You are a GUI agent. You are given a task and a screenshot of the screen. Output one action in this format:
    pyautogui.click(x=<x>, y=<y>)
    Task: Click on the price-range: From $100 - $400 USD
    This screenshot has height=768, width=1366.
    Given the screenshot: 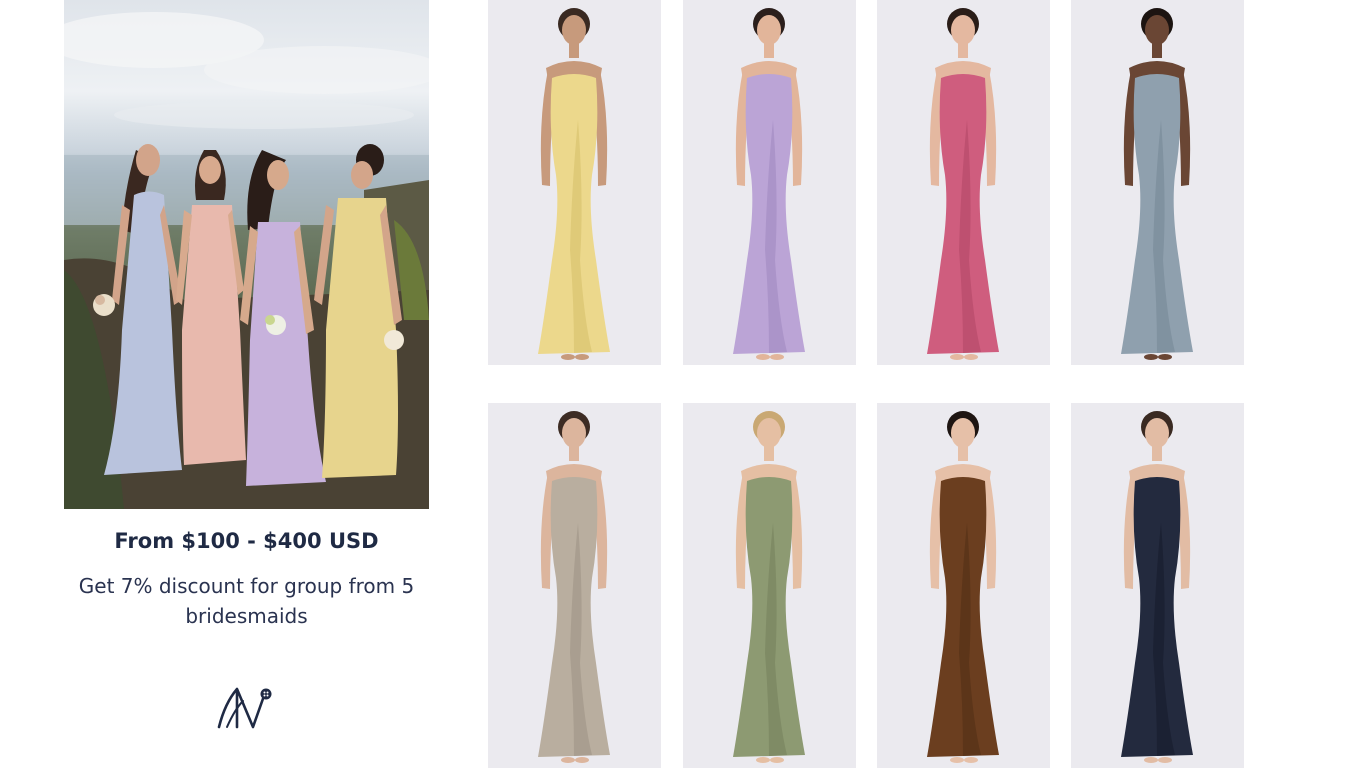 What is the action you would take?
    pyautogui.click(x=246, y=541)
    